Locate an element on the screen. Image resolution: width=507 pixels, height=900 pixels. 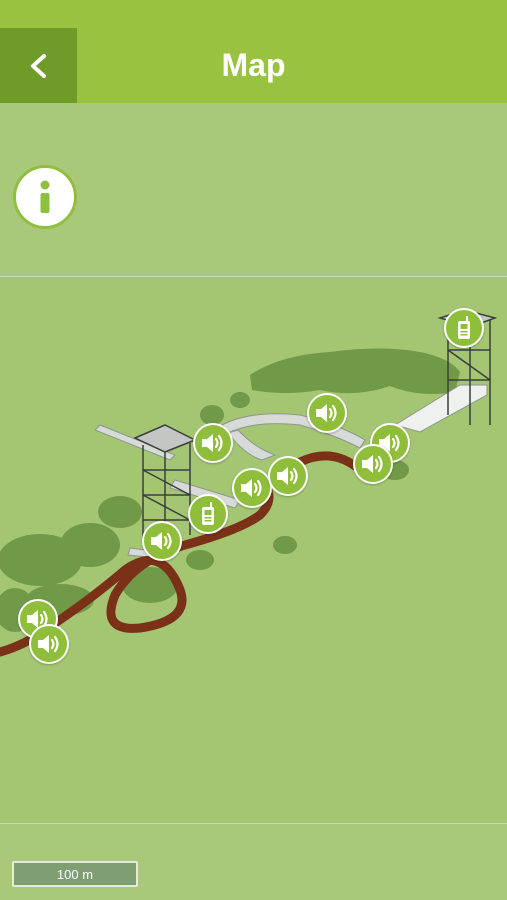
info-icon is located at coordinates (45, 196).